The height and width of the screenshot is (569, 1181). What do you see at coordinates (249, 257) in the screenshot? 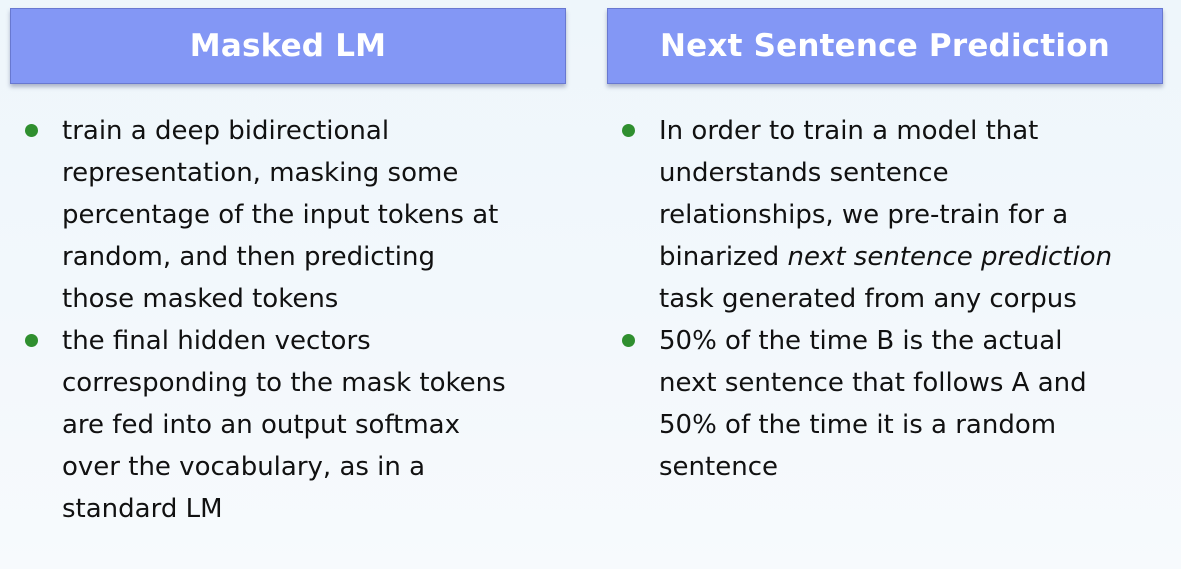
I see `text-line: random, and then predicting` at bounding box center [249, 257].